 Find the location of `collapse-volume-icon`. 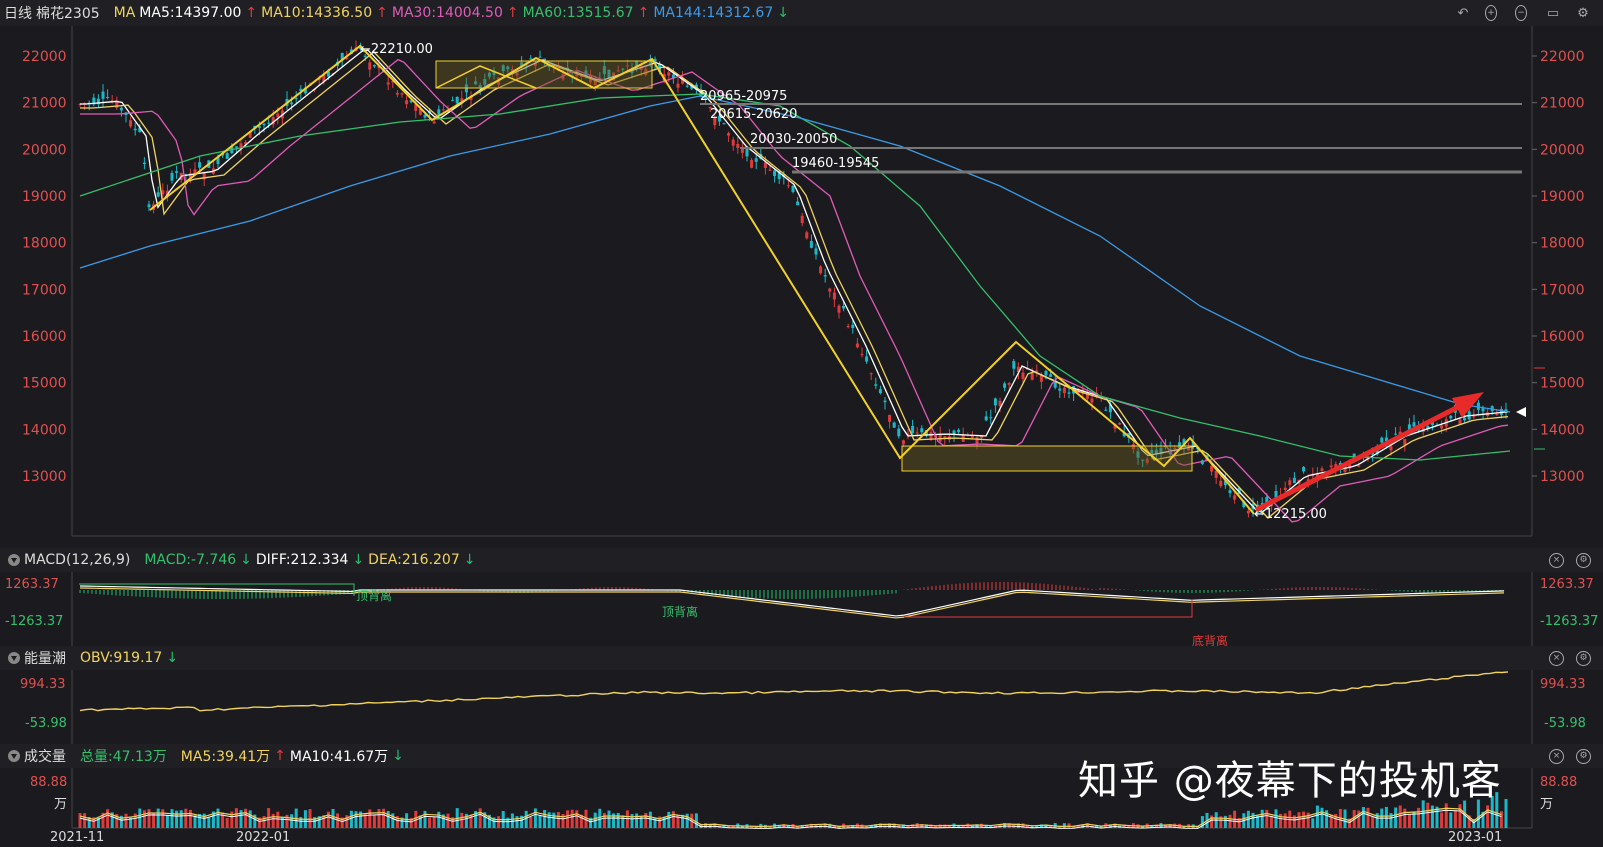

collapse-volume-icon is located at coordinates (14, 756).